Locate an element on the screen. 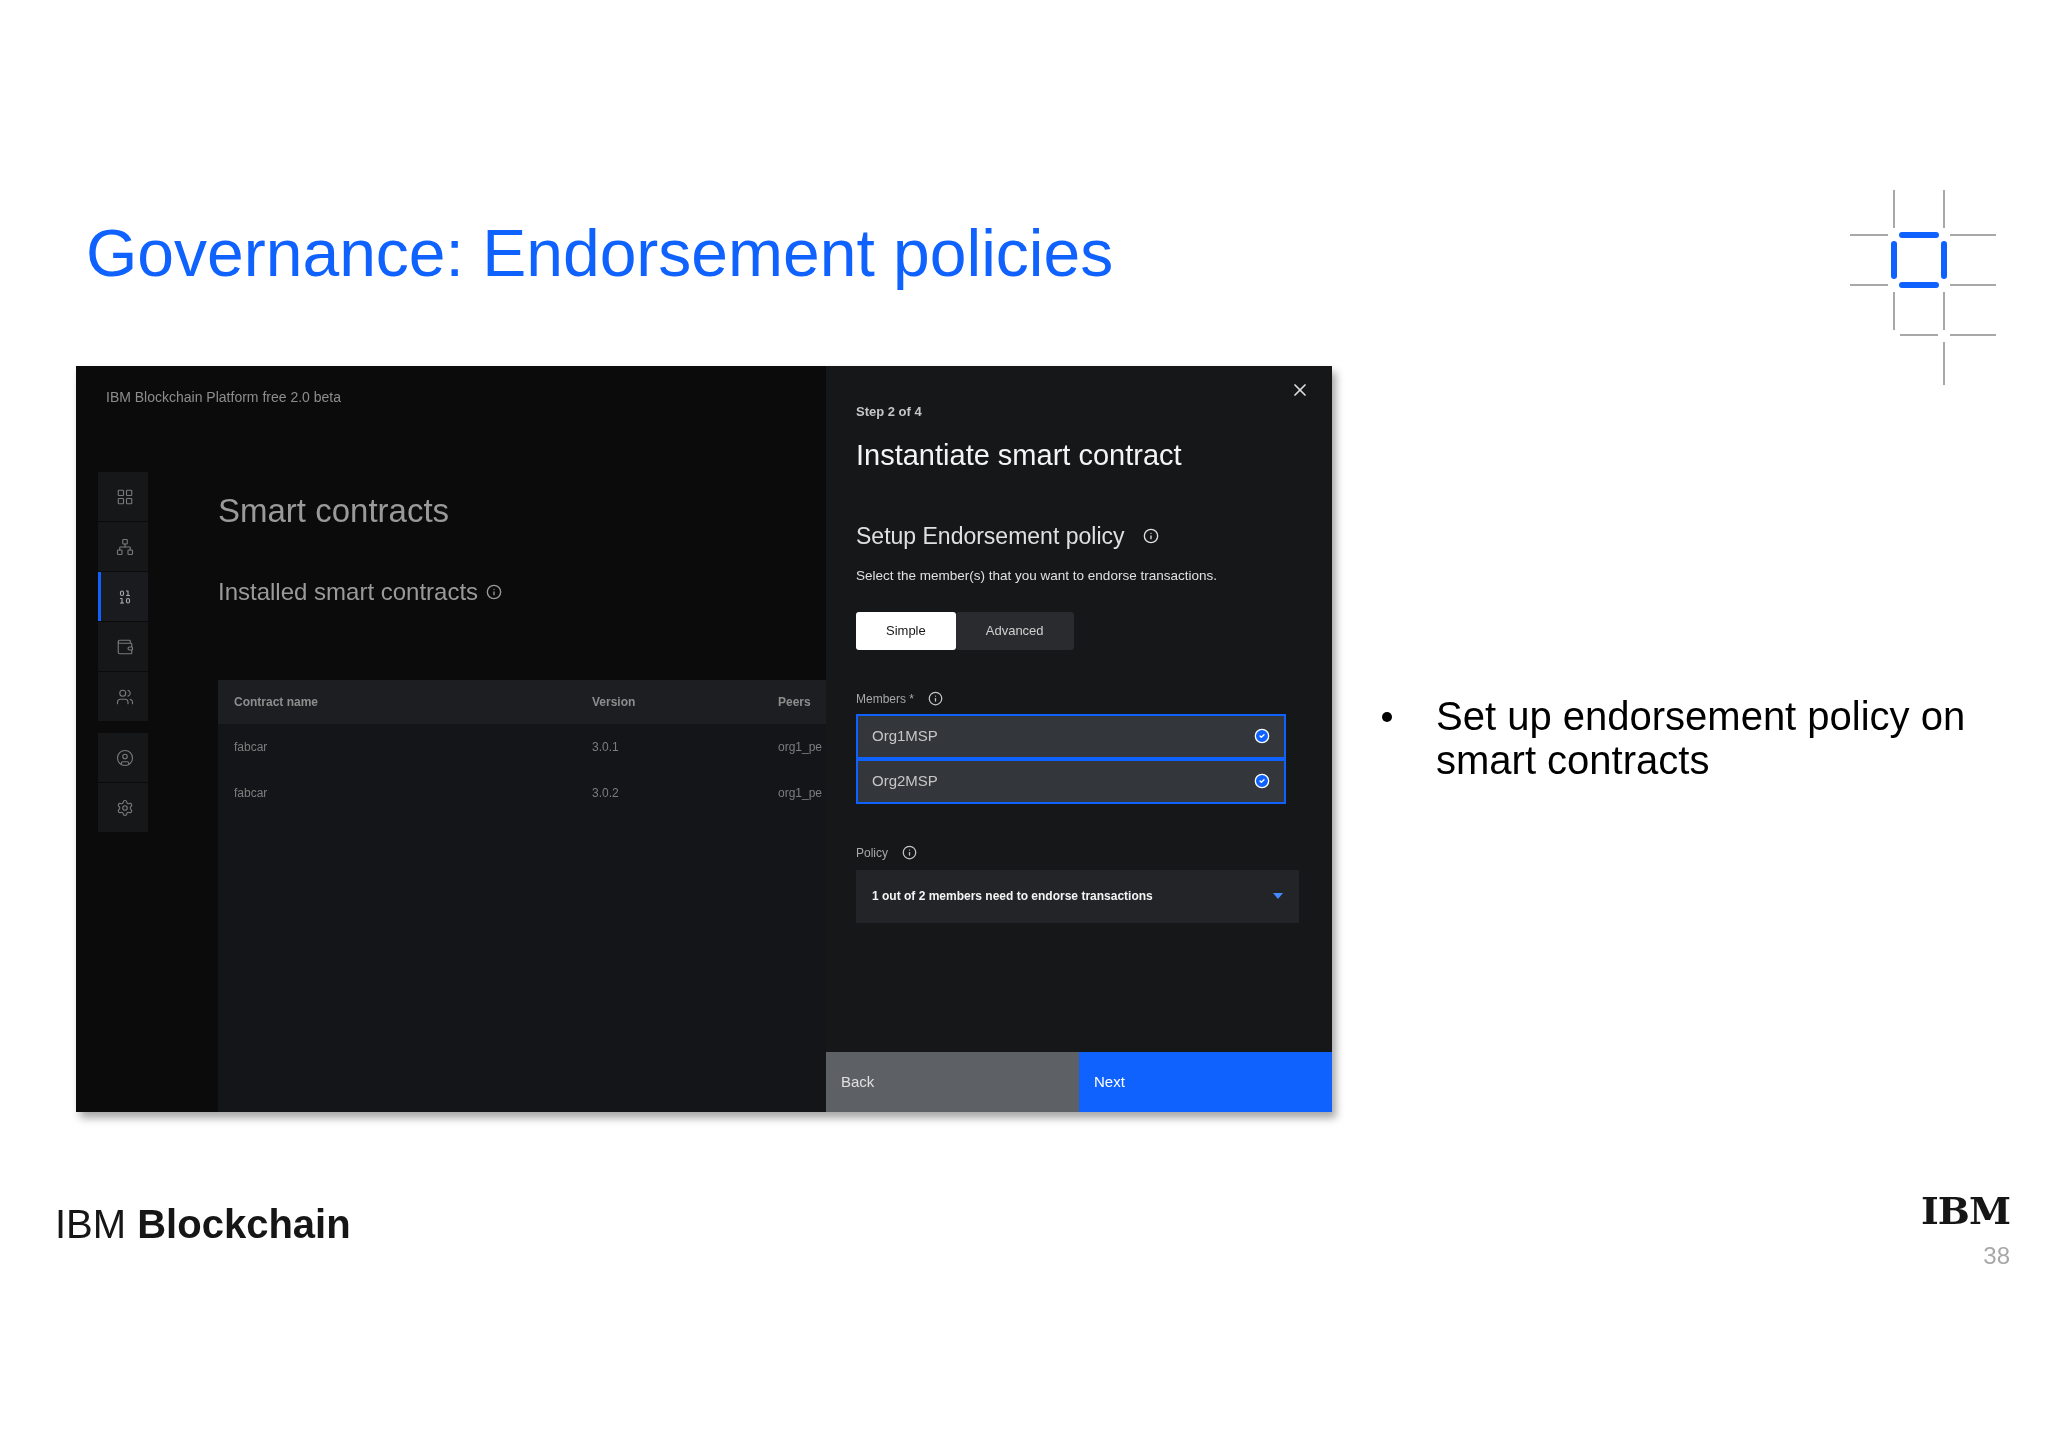  user-circle-icon is located at coordinates (124, 757).